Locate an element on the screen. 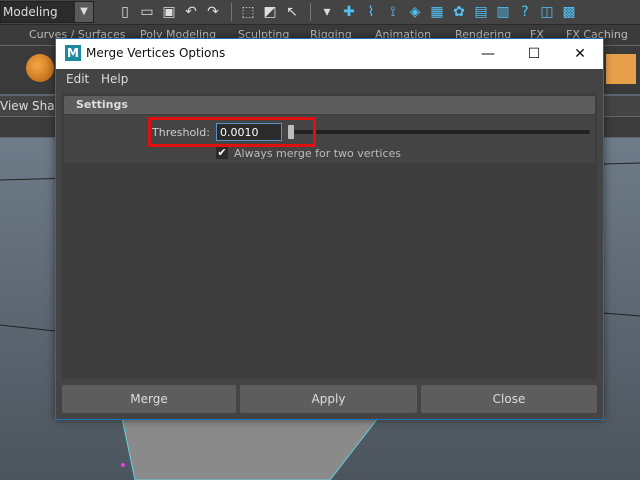 The width and height of the screenshot is (640, 480). mode-selector: Modeling ▼ is located at coordinates (47, 12).